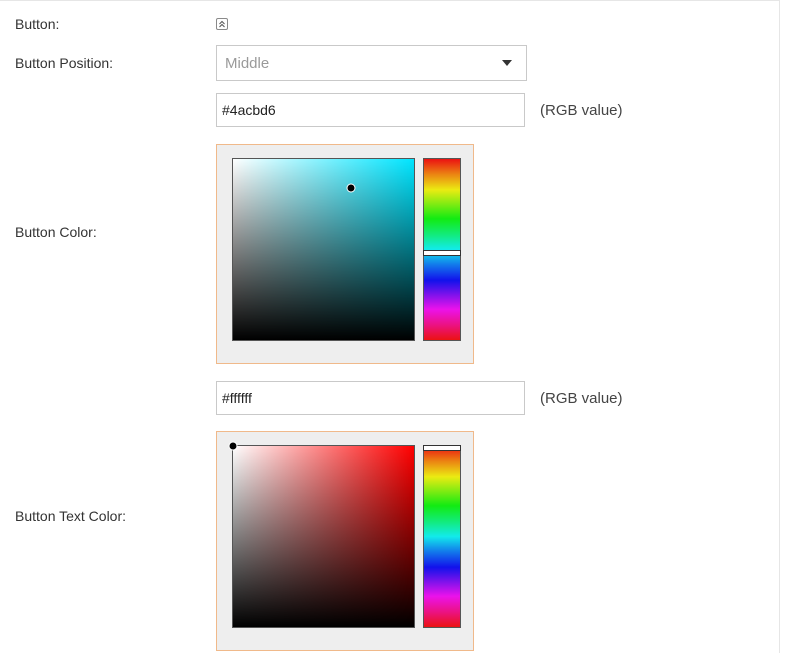 This screenshot has width=787, height=653. What do you see at coordinates (370, 110) in the screenshot?
I see `button-color-input` at bounding box center [370, 110].